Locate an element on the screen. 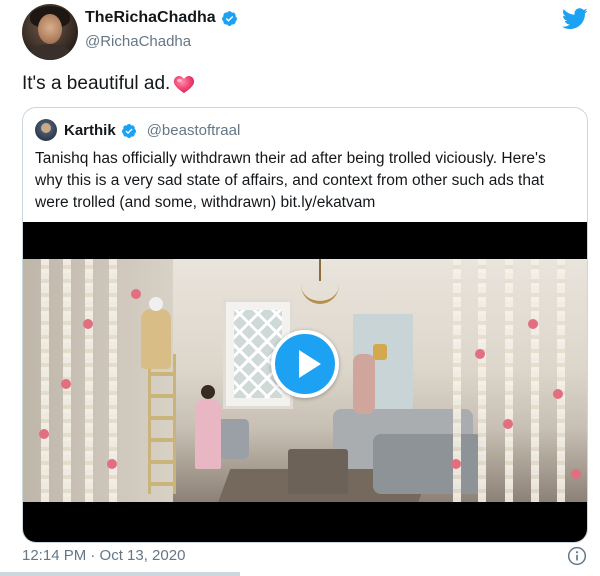 This screenshot has height=576, width=600. tweet-text-content: It's a beautiful ad. is located at coordinates (96, 83).